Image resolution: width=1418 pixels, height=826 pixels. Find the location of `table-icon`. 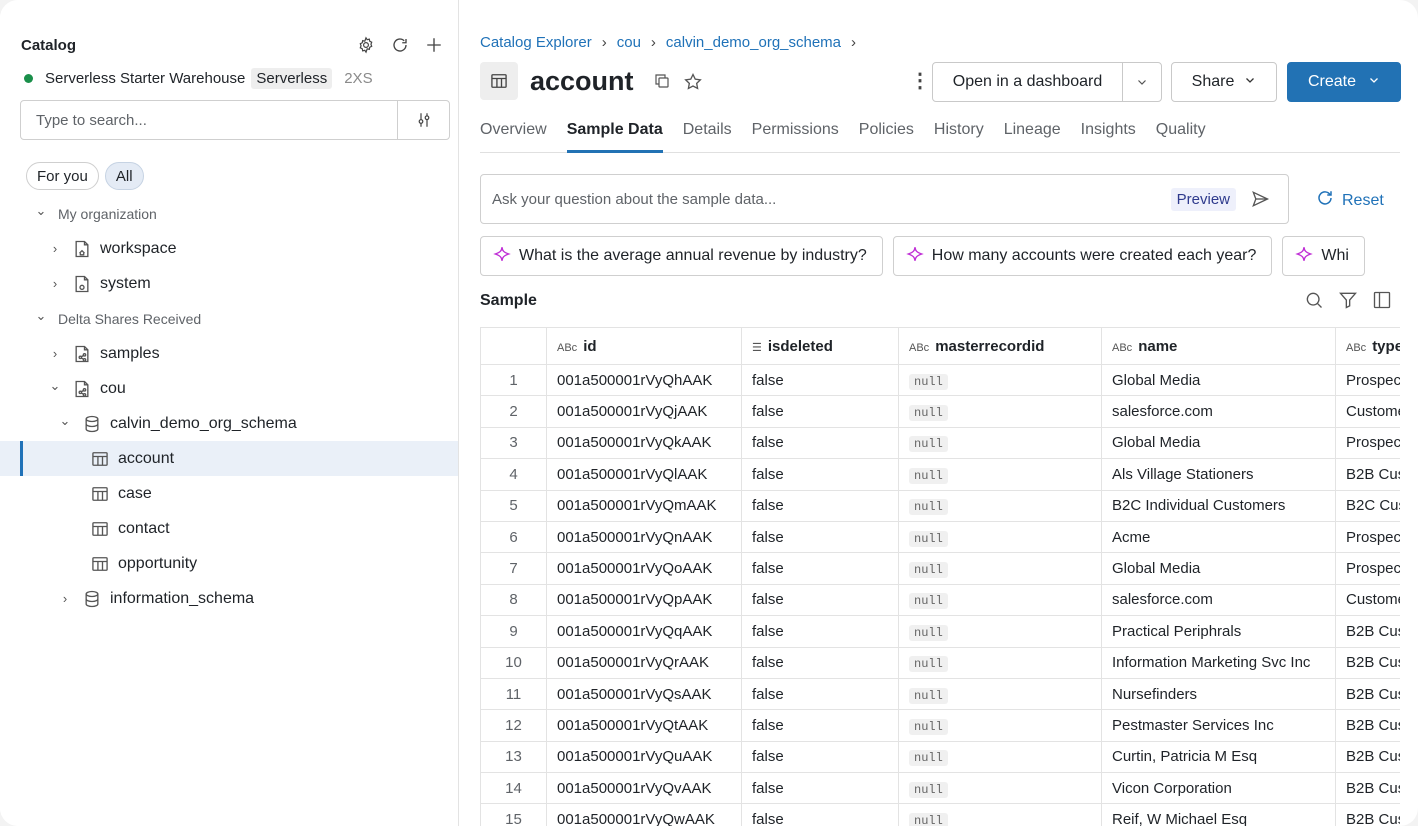

table-icon is located at coordinates (100, 494).